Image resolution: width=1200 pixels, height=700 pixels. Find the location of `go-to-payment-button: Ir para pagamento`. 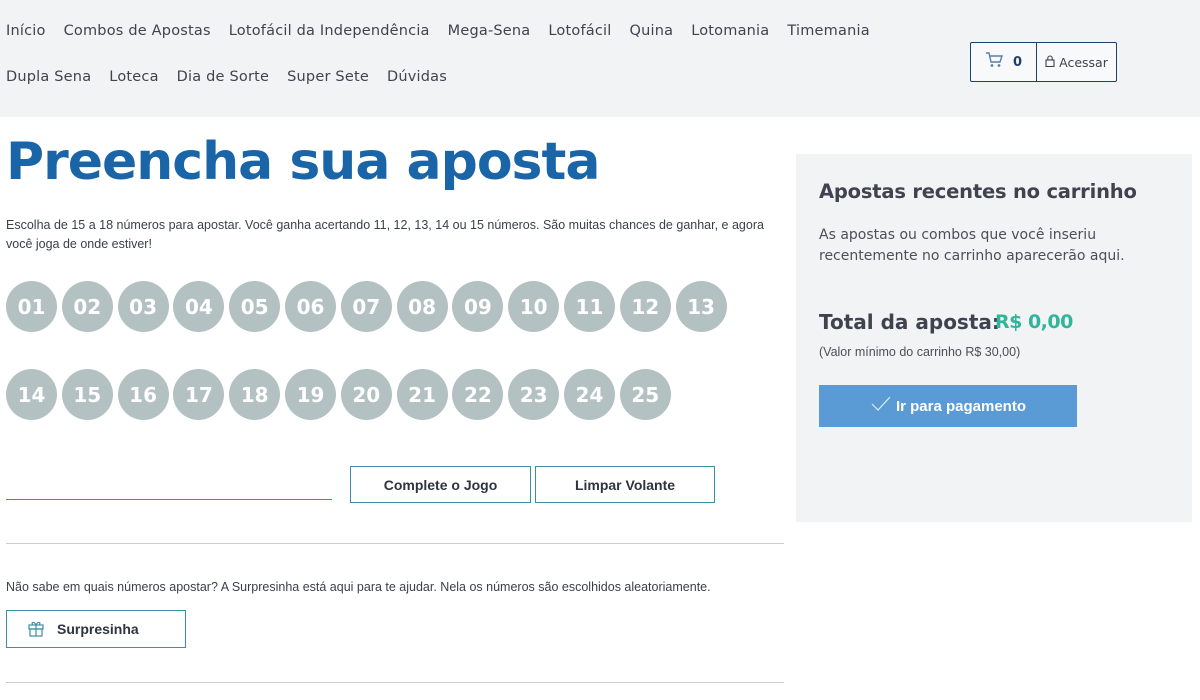

go-to-payment-button: Ir para pagamento is located at coordinates (948, 406).